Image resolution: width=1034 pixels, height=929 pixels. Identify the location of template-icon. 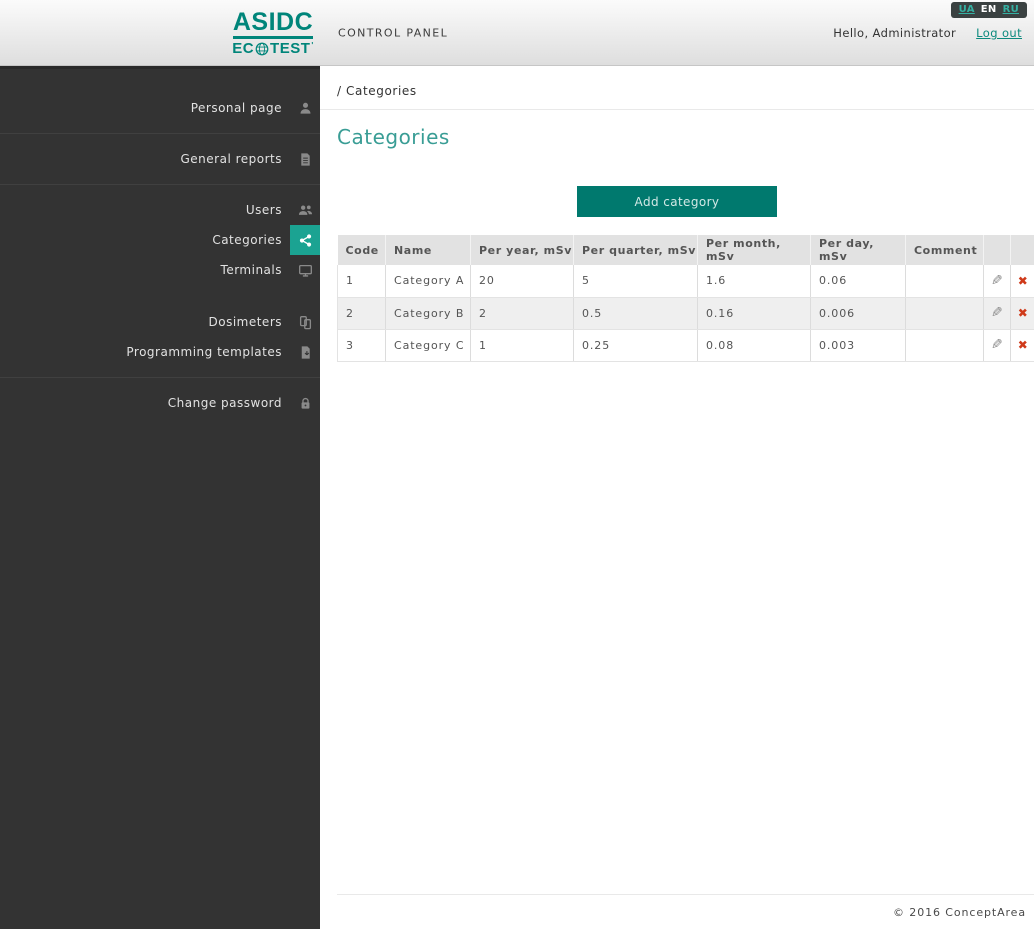
(305, 352).